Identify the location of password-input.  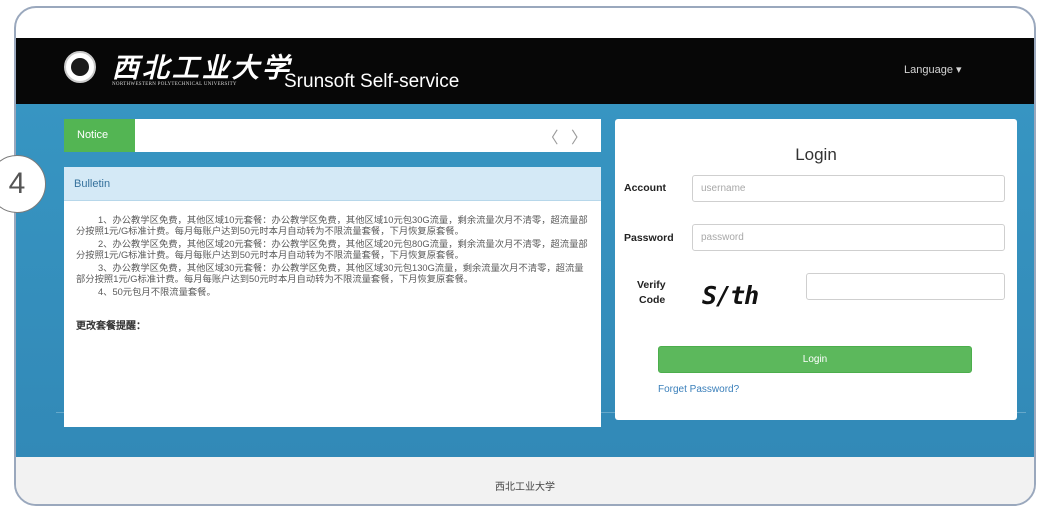
(848, 237).